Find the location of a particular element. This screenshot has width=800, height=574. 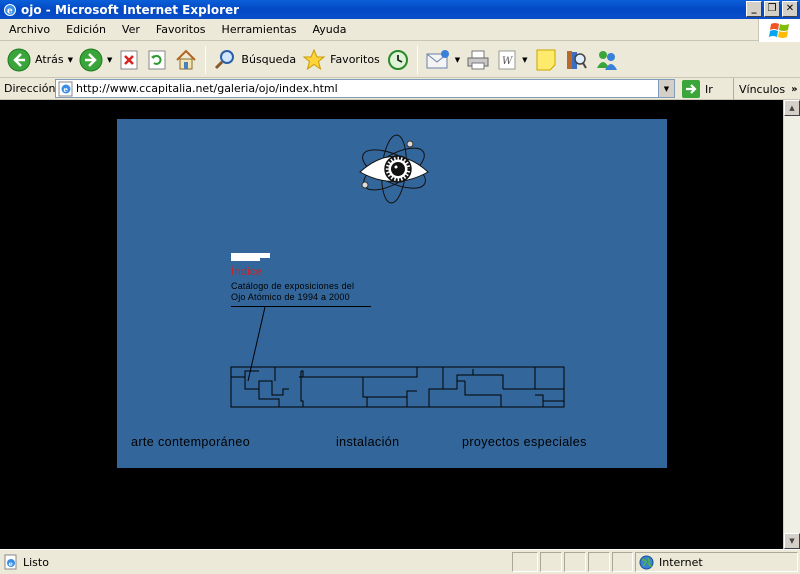

go-button: Ir is located at coordinates (697, 89).